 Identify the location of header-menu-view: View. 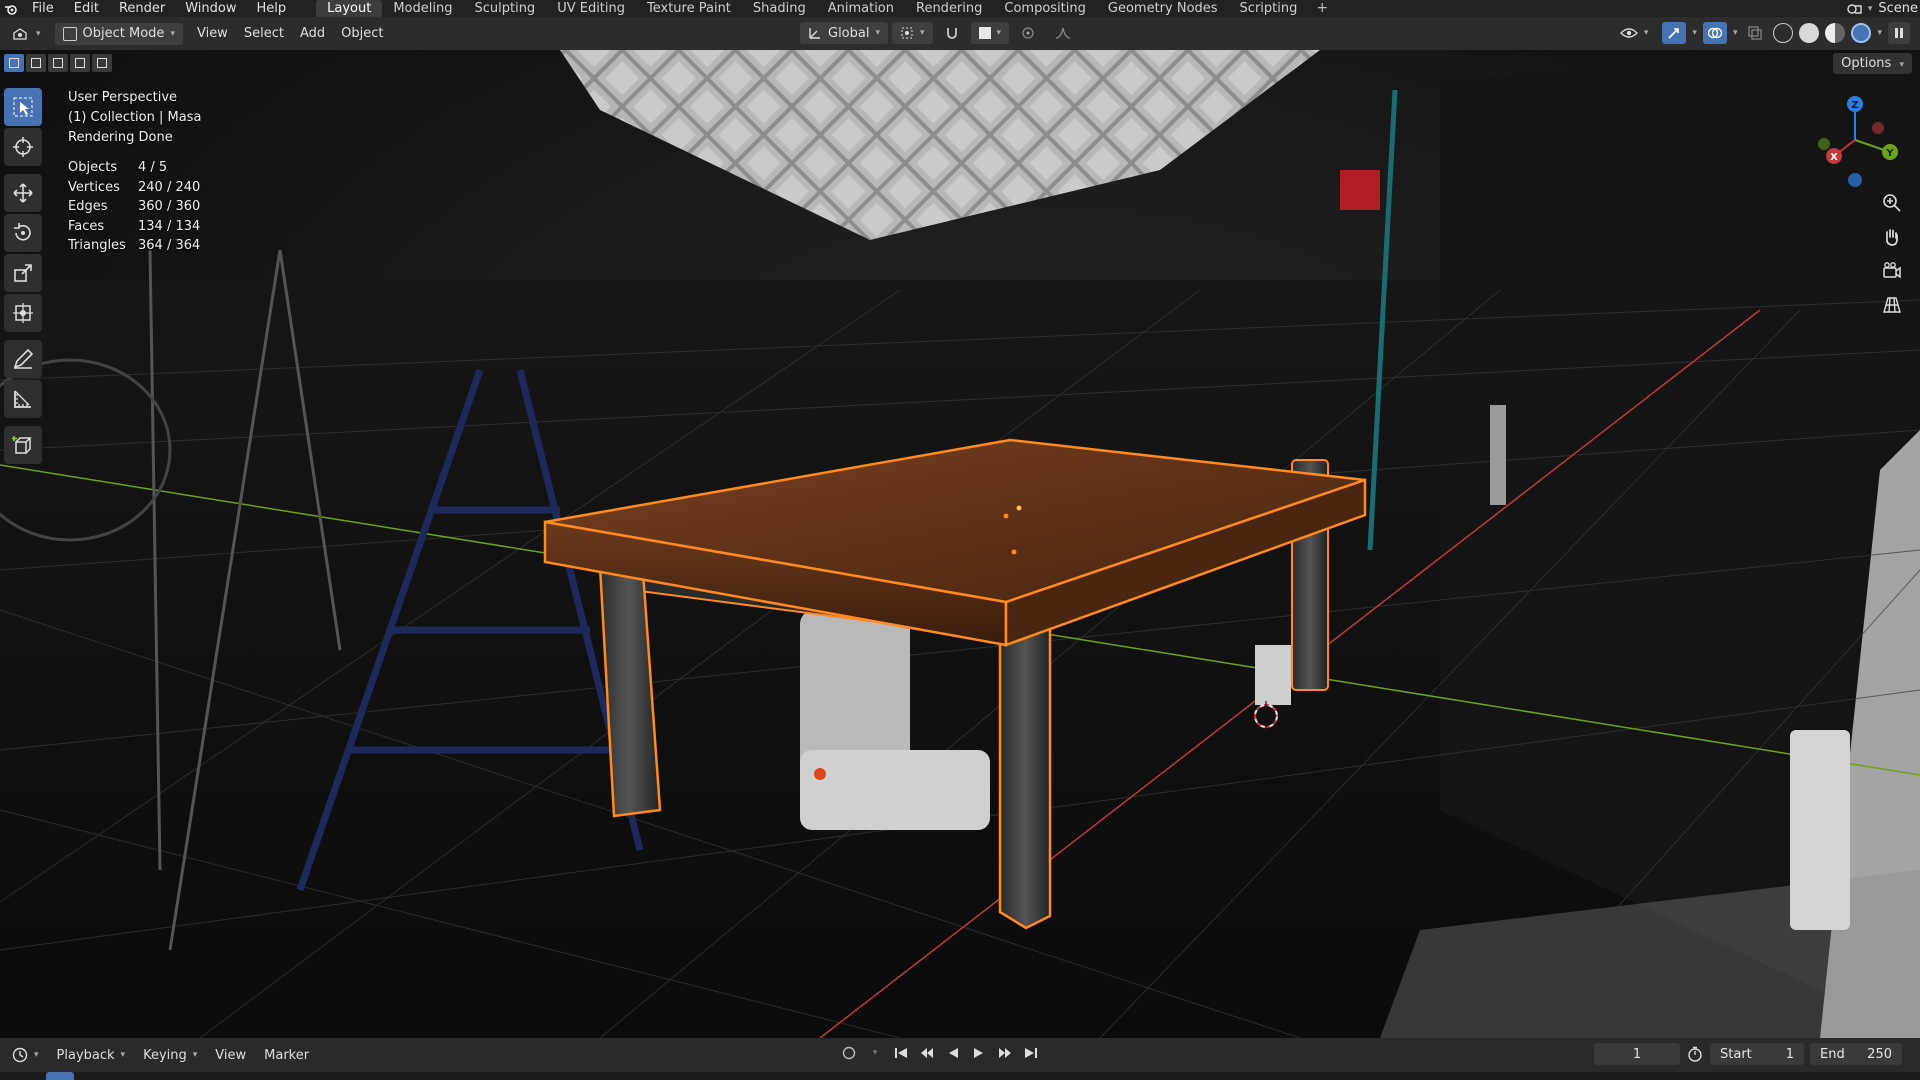
(212, 34).